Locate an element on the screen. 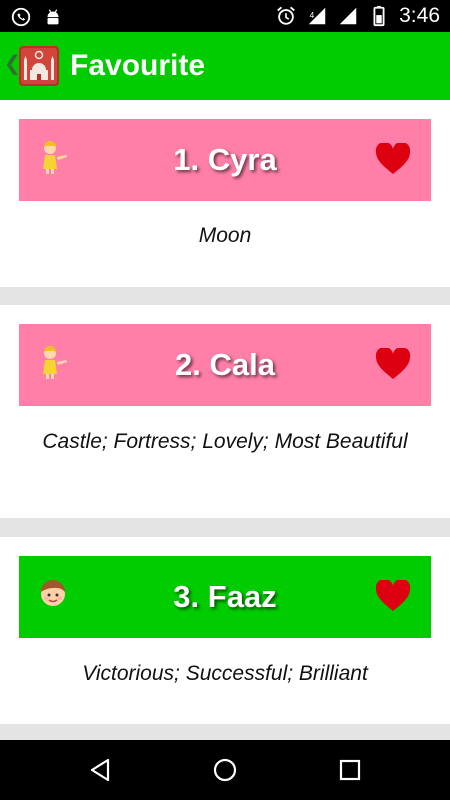 The width and height of the screenshot is (450, 800). card-header: 1. Cyra is located at coordinates (225, 160).